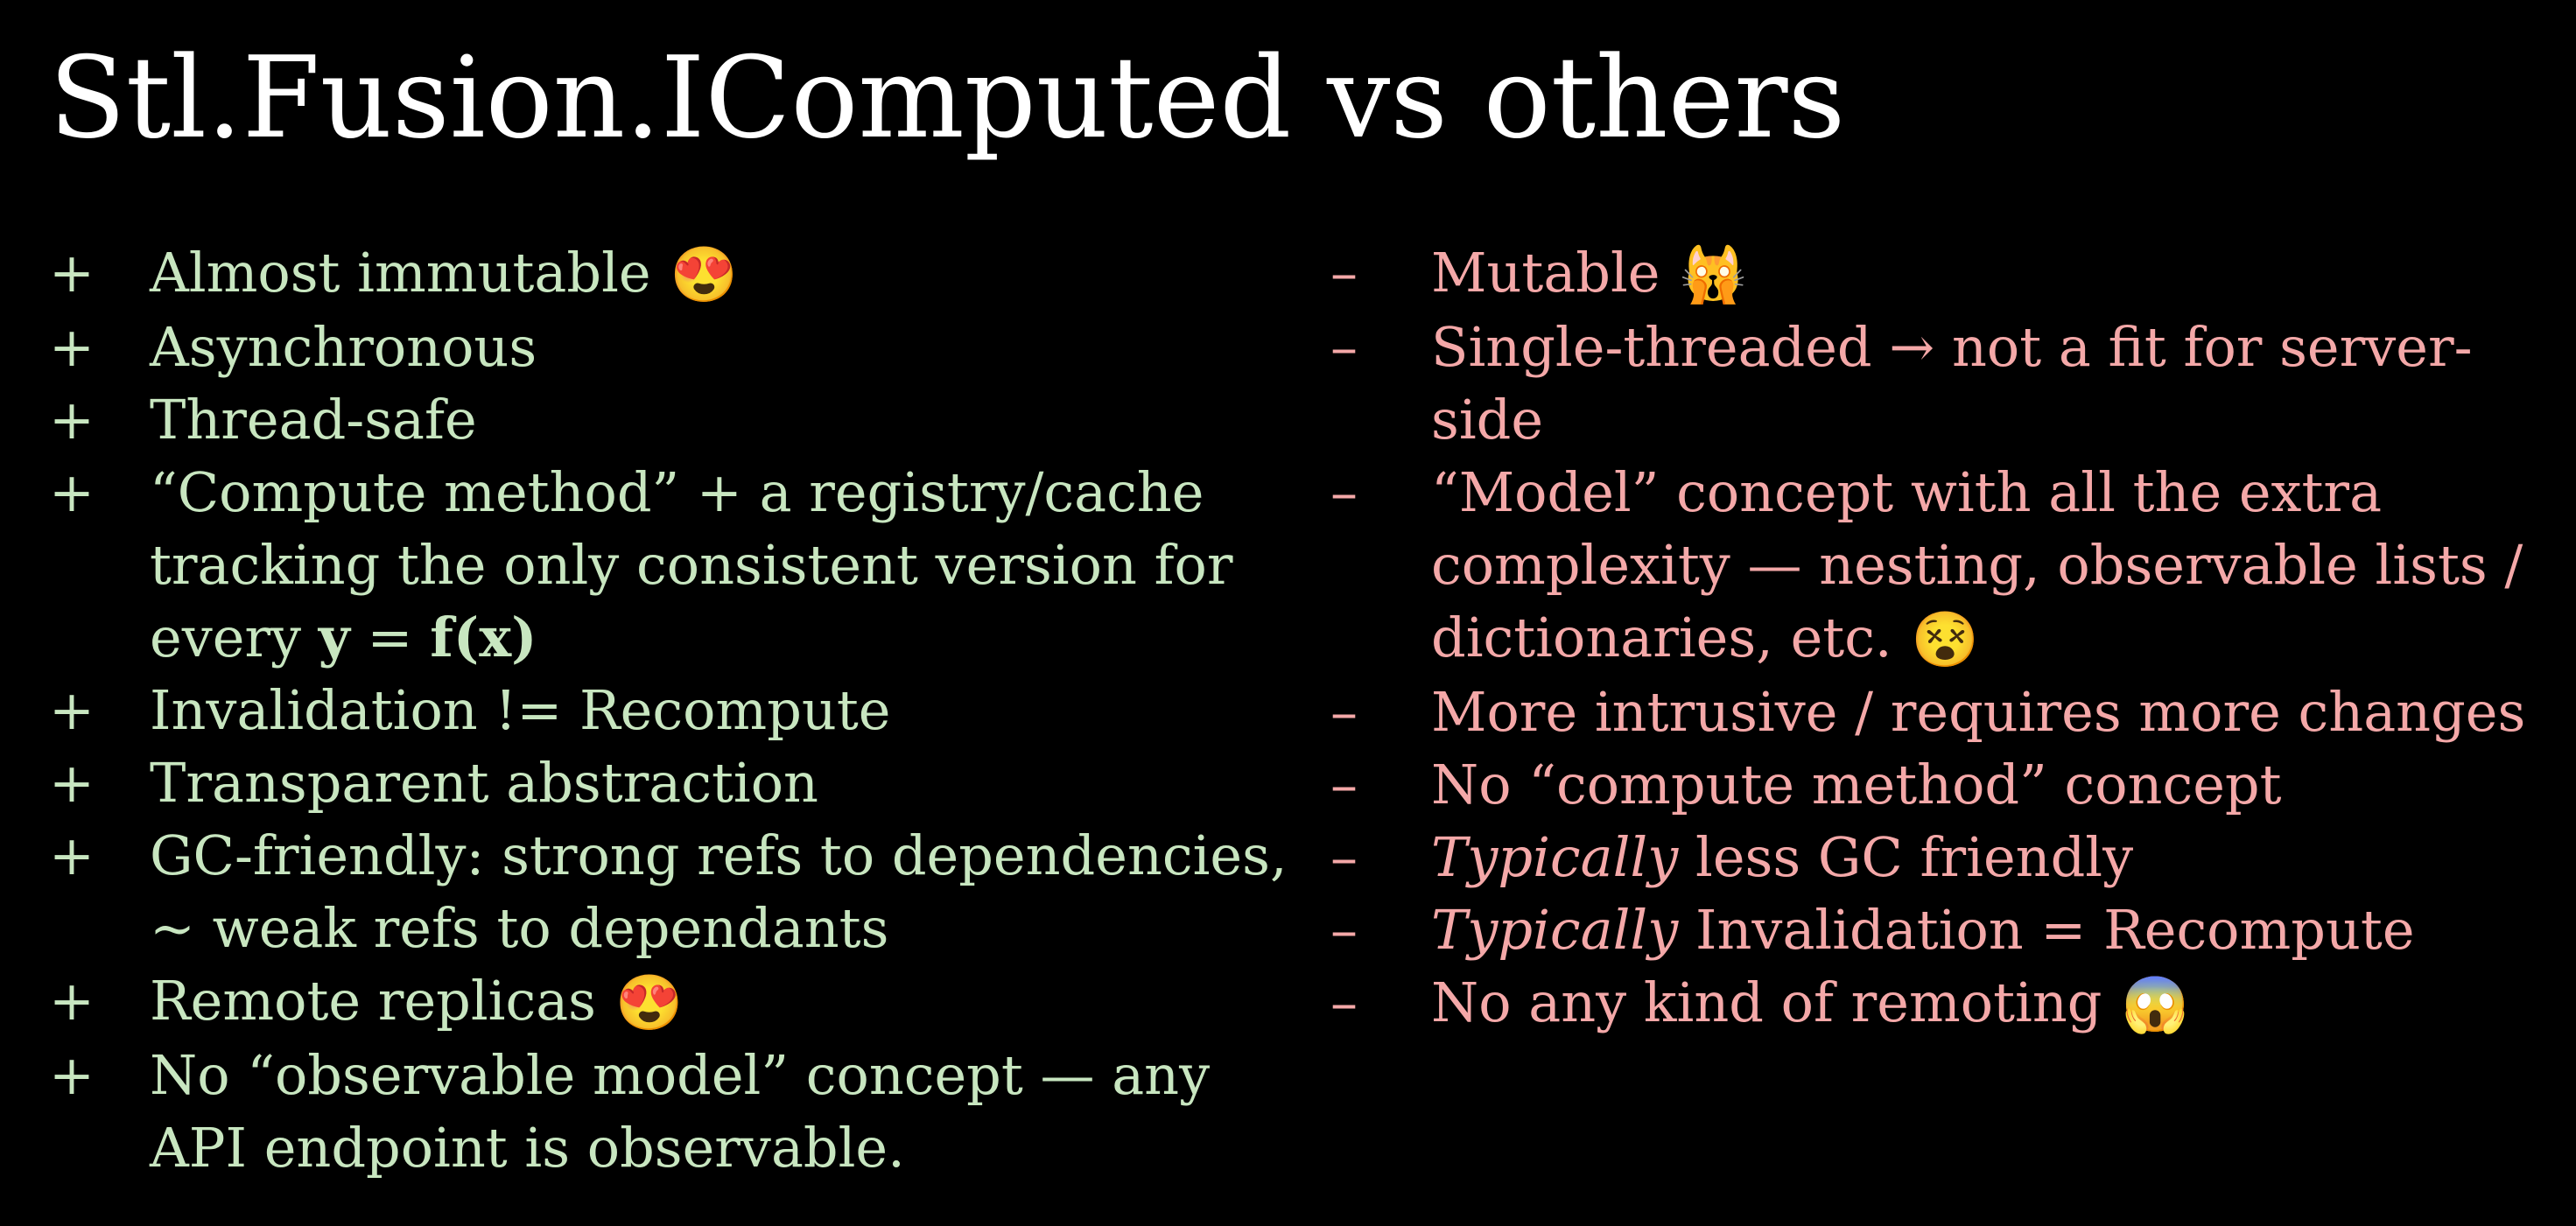 Image resolution: width=2576 pixels, height=1226 pixels. Describe the element at coordinates (675, 419) in the screenshot. I see `pro-item: + Thread-safe` at that location.